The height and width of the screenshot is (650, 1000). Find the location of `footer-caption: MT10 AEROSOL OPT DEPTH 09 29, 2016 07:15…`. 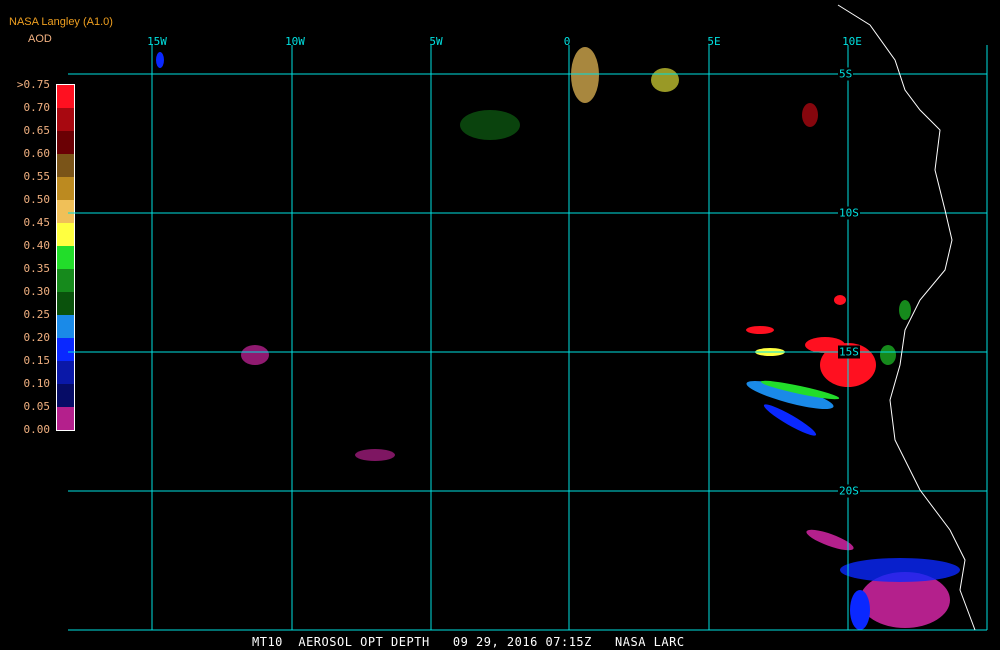

footer-caption: MT10 AEROSOL OPT DEPTH 09 29, 2016 07:15… is located at coordinates (468, 642).